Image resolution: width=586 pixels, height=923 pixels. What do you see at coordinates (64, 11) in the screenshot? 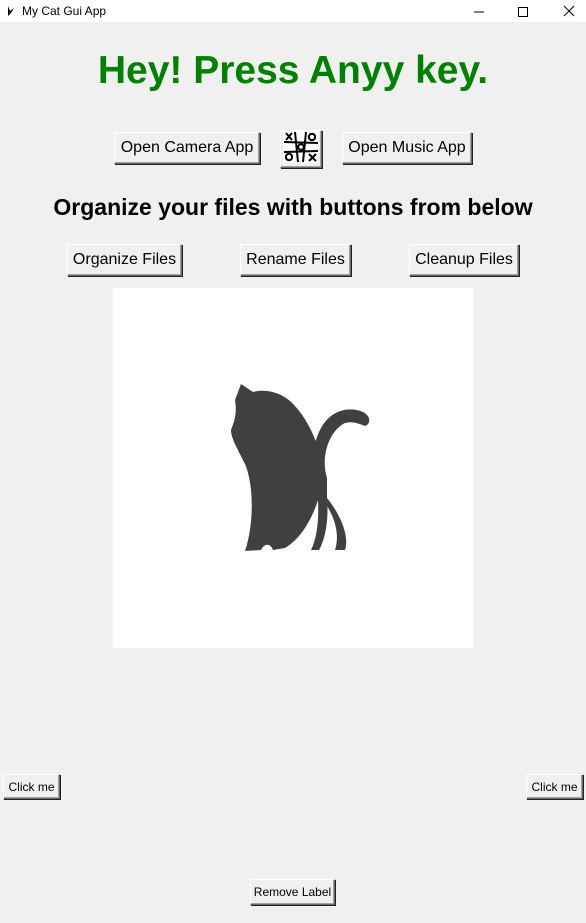
I see `window-title: My Cat Gui App` at bounding box center [64, 11].